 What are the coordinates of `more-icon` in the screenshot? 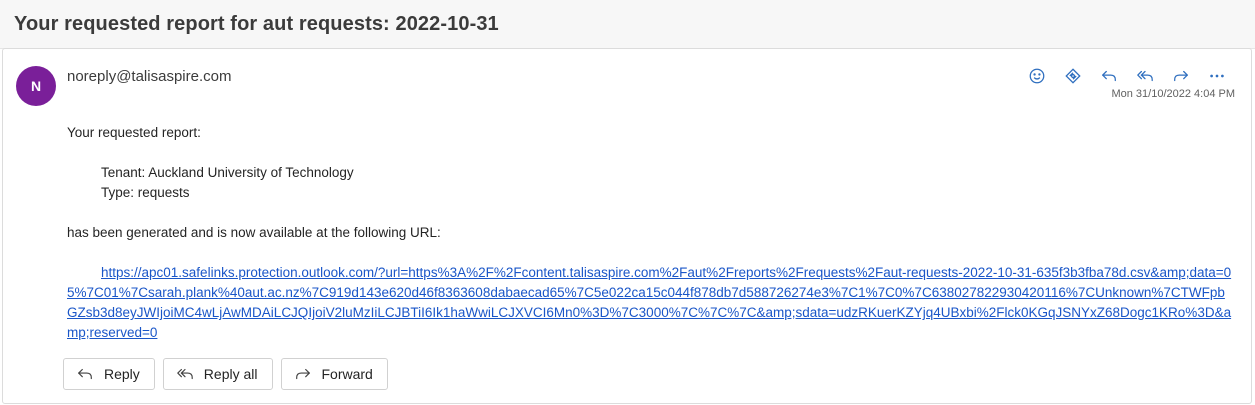 It's located at (1217, 76).